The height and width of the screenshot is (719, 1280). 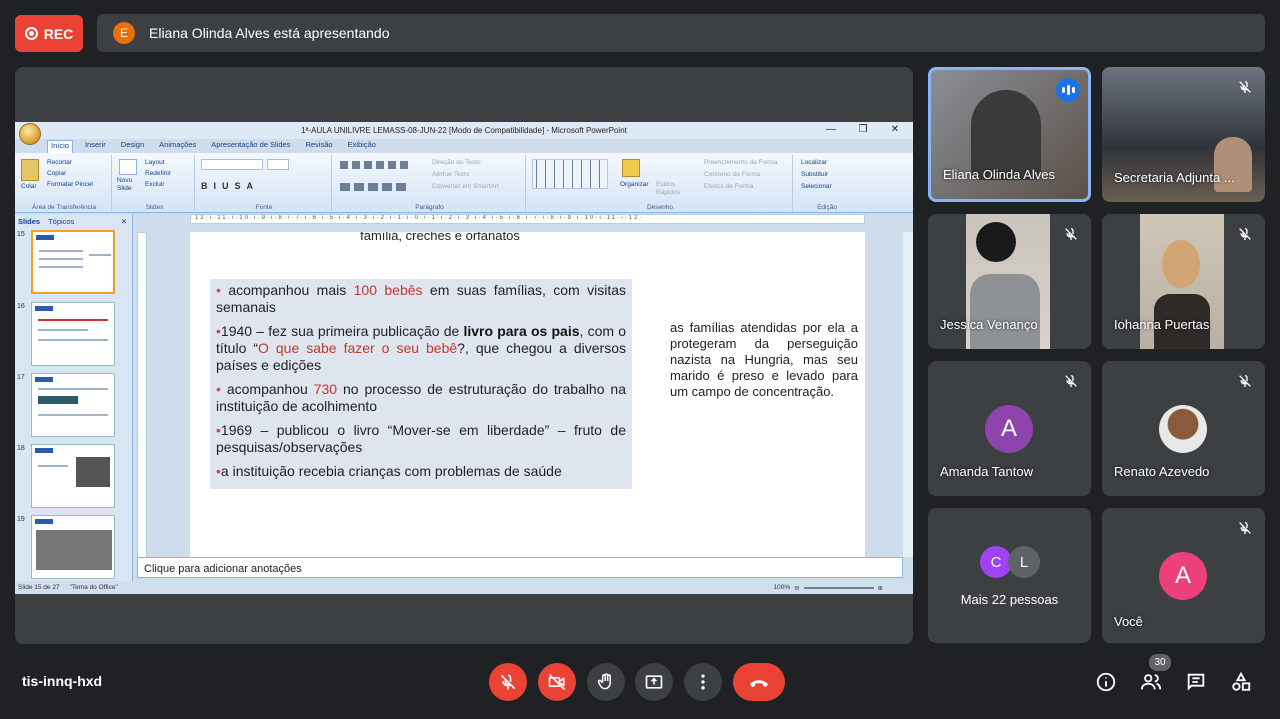 What do you see at coordinates (814, 162) in the screenshot?
I see `find-button: Localizar` at bounding box center [814, 162].